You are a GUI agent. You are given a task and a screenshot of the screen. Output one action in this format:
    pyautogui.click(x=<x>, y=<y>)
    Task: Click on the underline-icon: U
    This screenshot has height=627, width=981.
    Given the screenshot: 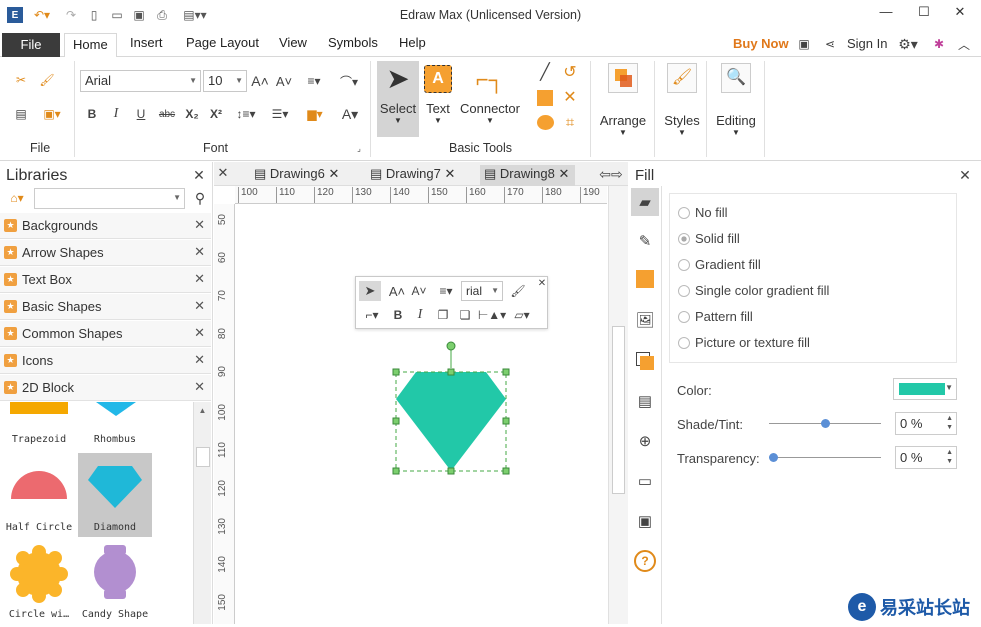 What is the action you would take?
    pyautogui.click(x=141, y=114)
    